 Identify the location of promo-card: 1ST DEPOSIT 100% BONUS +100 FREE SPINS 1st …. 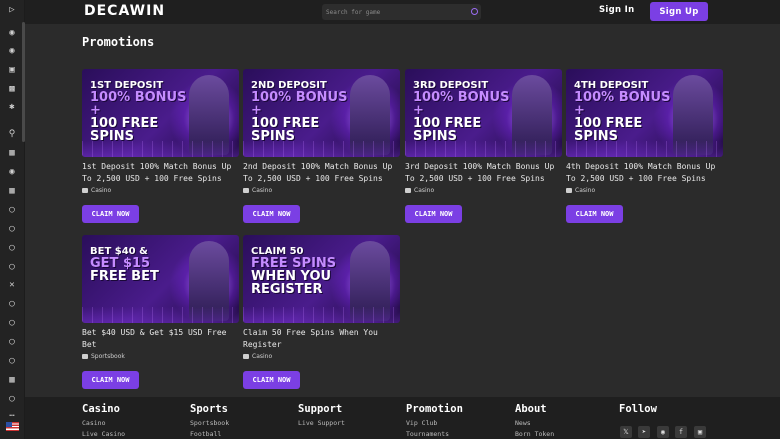
(161, 131).